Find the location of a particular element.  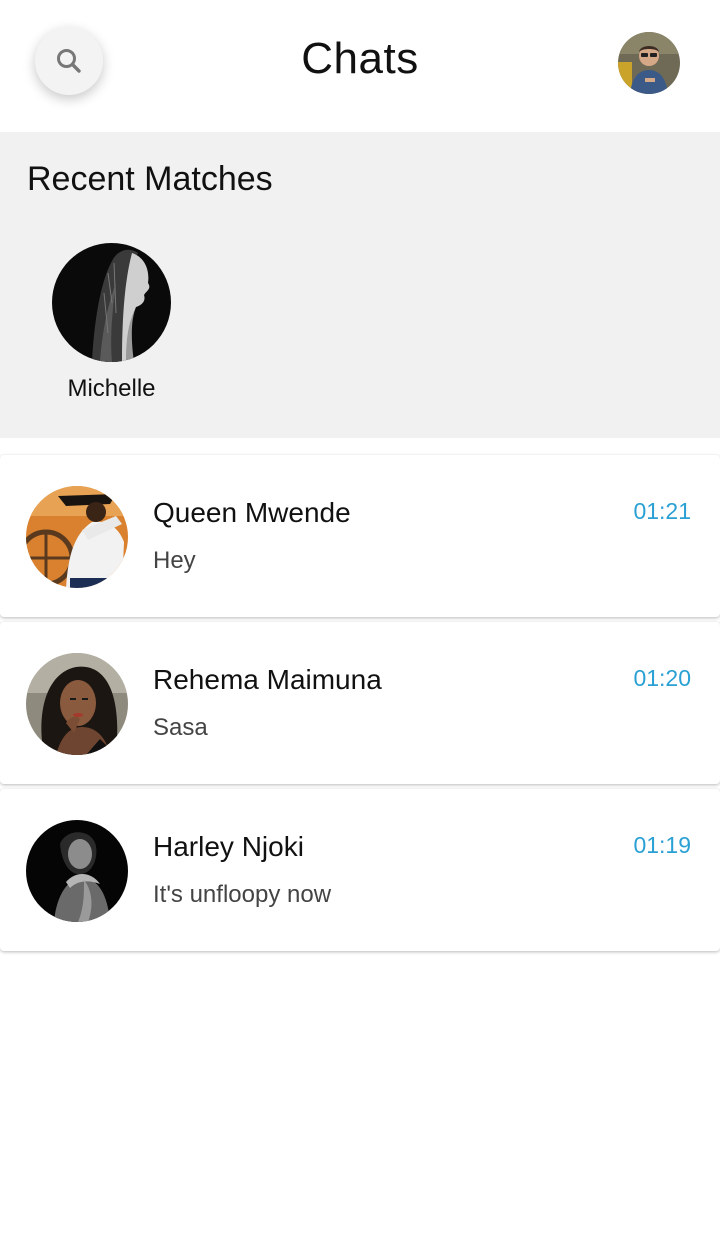

profile-avatar is located at coordinates (649, 63).